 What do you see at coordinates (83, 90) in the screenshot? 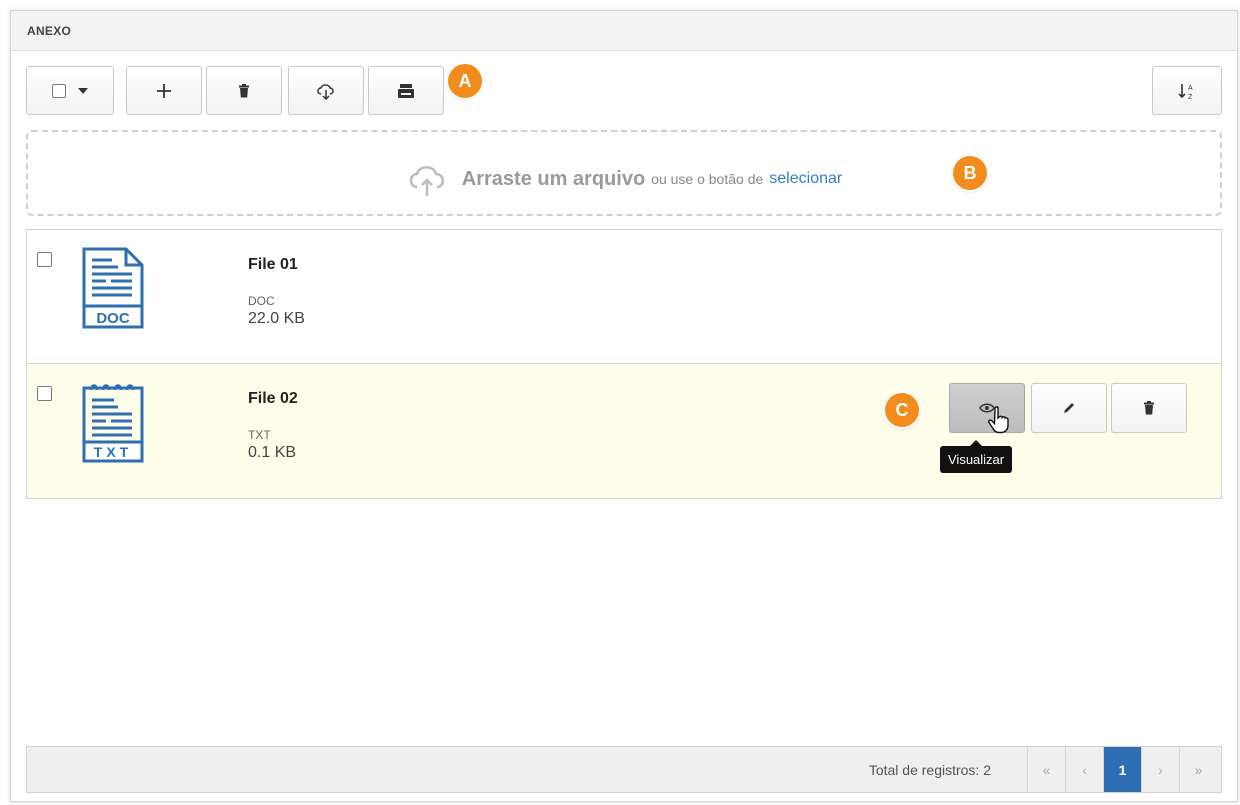
I see `chevron-down-icon` at bounding box center [83, 90].